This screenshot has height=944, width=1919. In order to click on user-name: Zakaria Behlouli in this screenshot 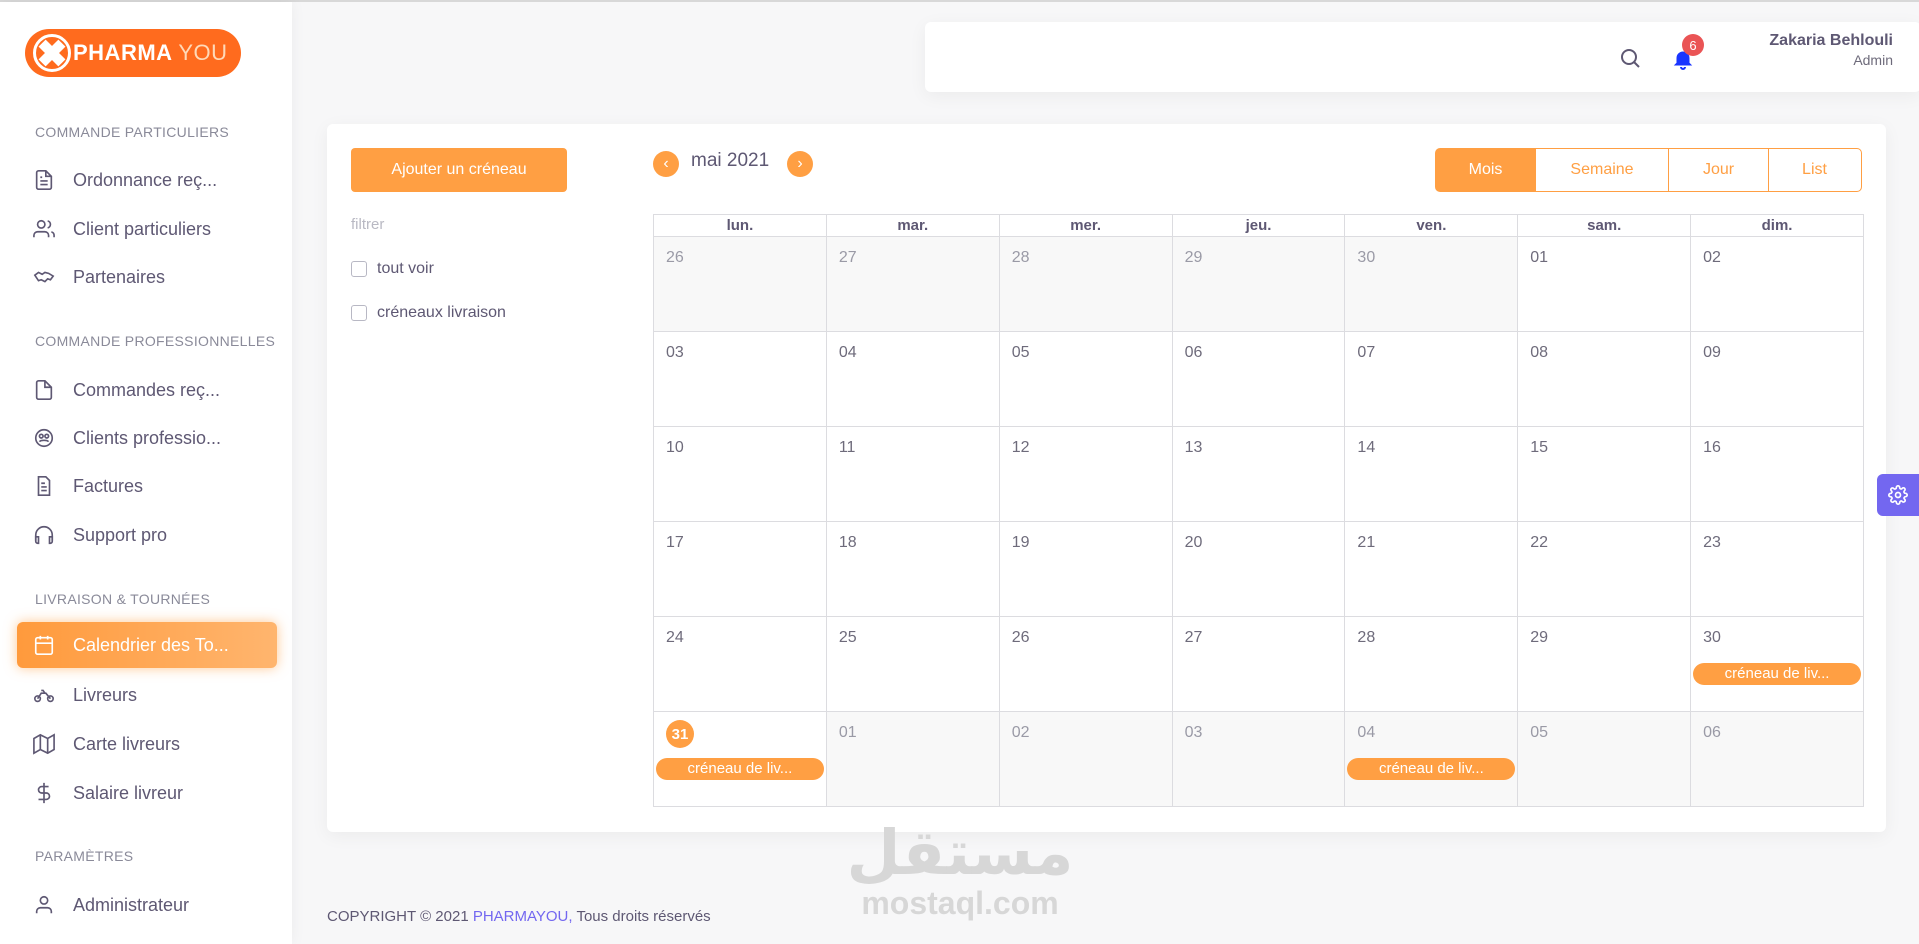, I will do `click(1831, 41)`.